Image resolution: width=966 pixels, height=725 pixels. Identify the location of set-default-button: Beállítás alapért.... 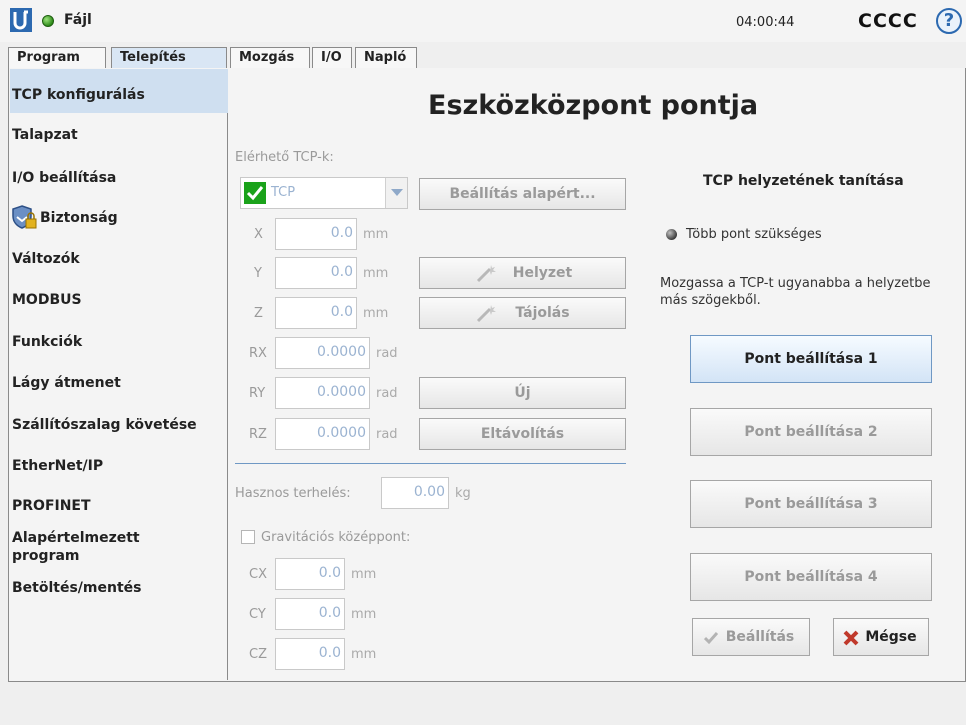
(522, 194).